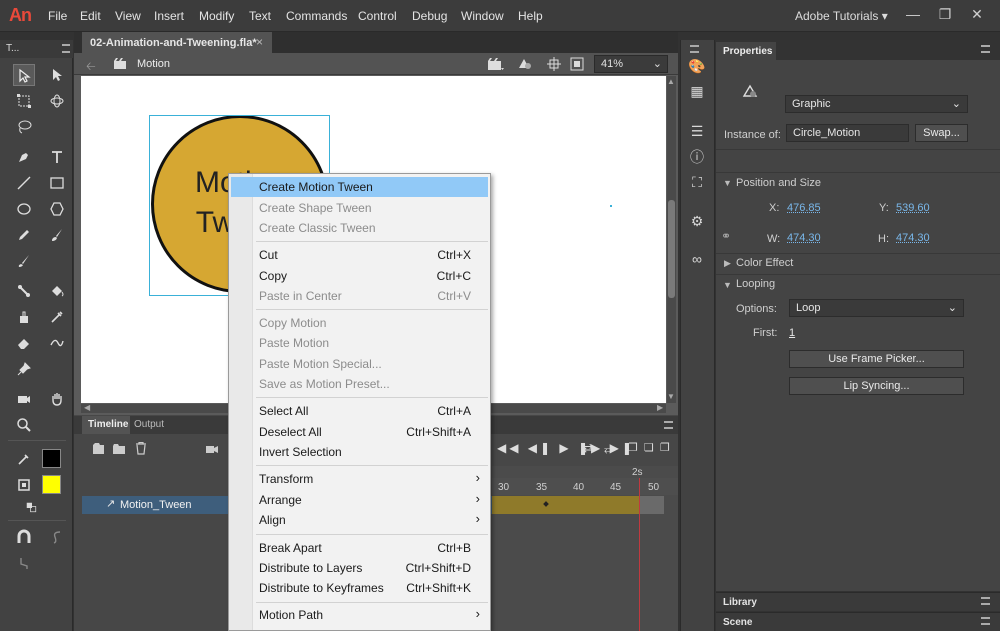 The width and height of the screenshot is (1000, 631). Describe the element at coordinates (24, 563) in the screenshot. I see `straighten-icon` at that location.